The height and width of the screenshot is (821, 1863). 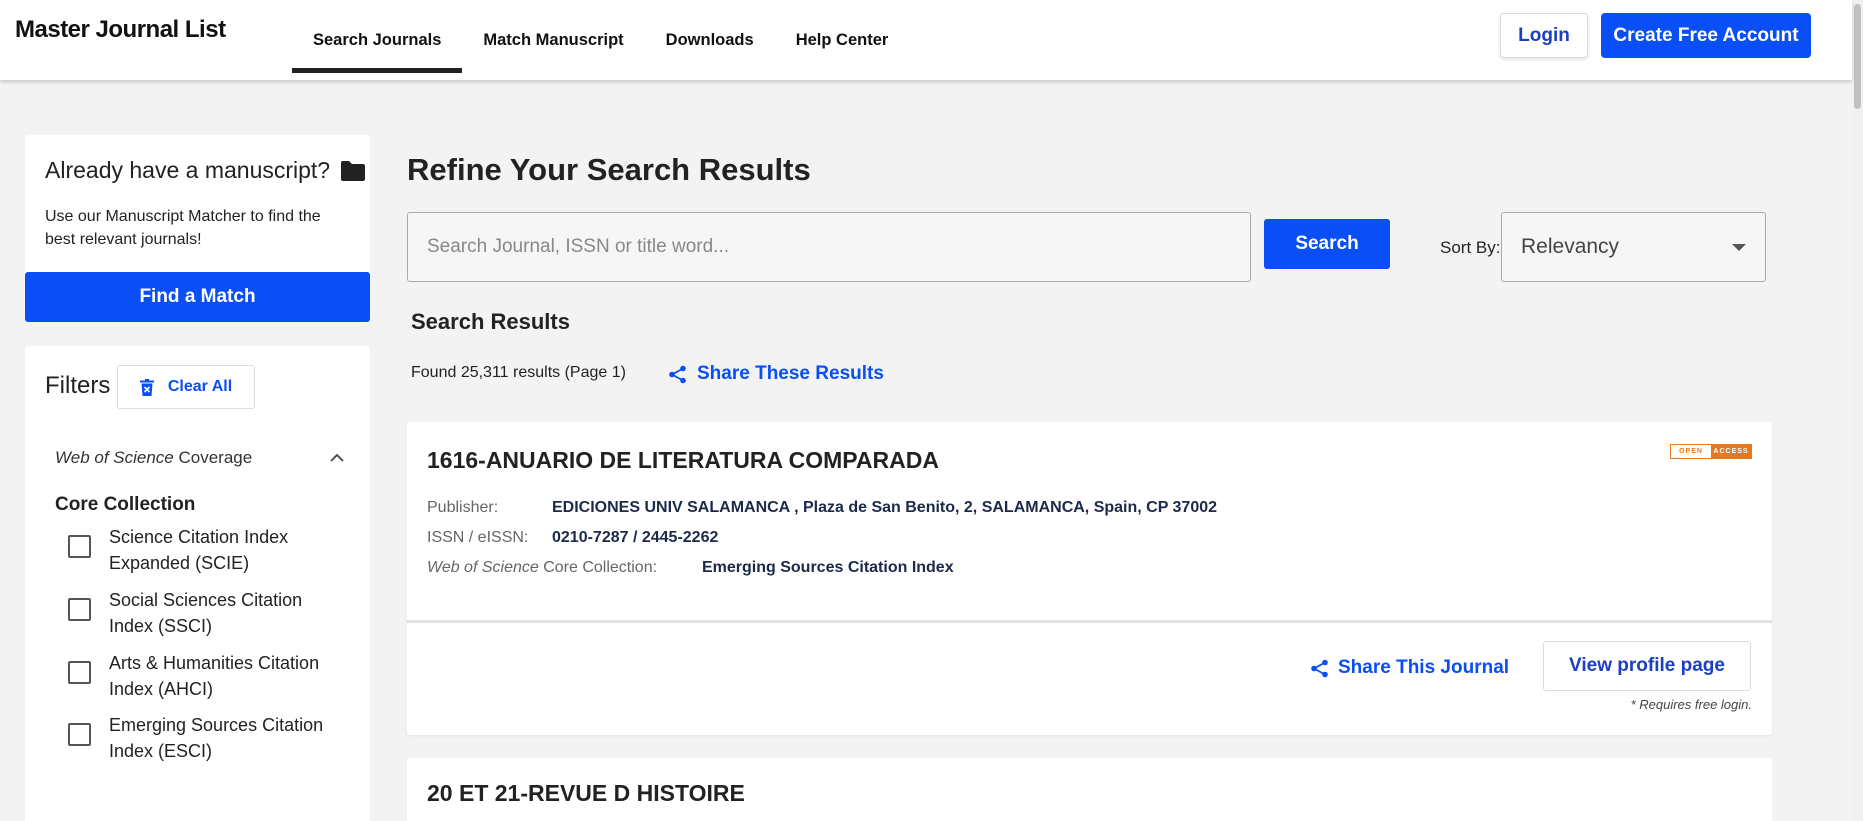 I want to click on filter-option-esci: Emerging Sources Citation Index (ESCI), so click(x=208, y=738).